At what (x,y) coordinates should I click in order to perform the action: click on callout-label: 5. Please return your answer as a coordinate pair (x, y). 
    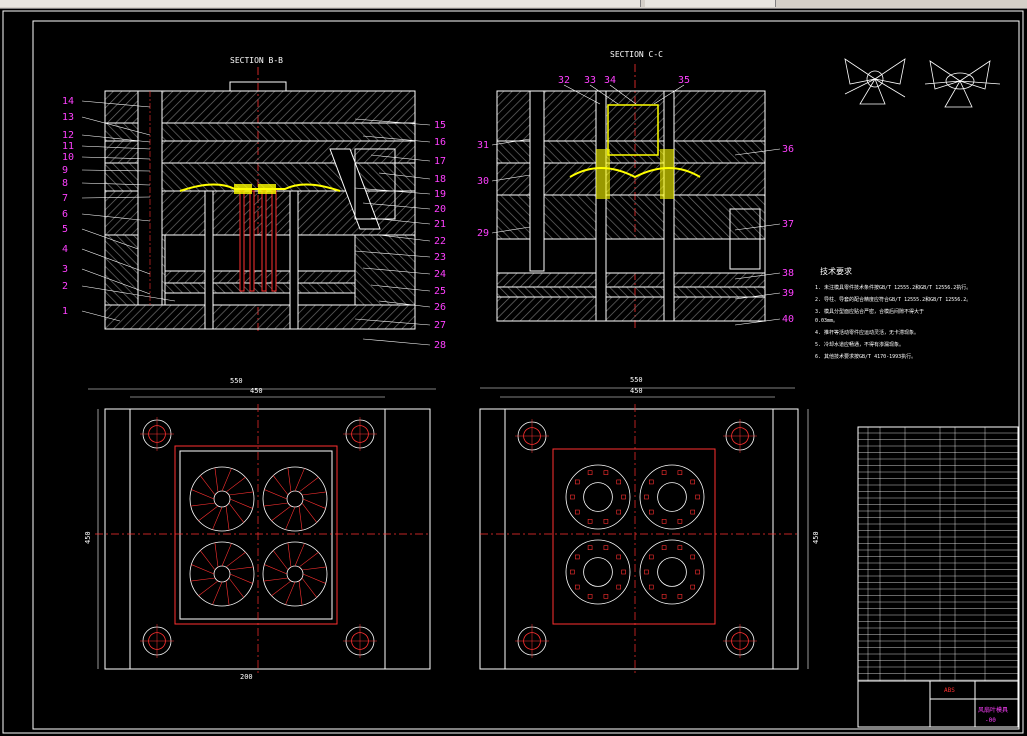
    Looking at the image, I should click on (65, 229).